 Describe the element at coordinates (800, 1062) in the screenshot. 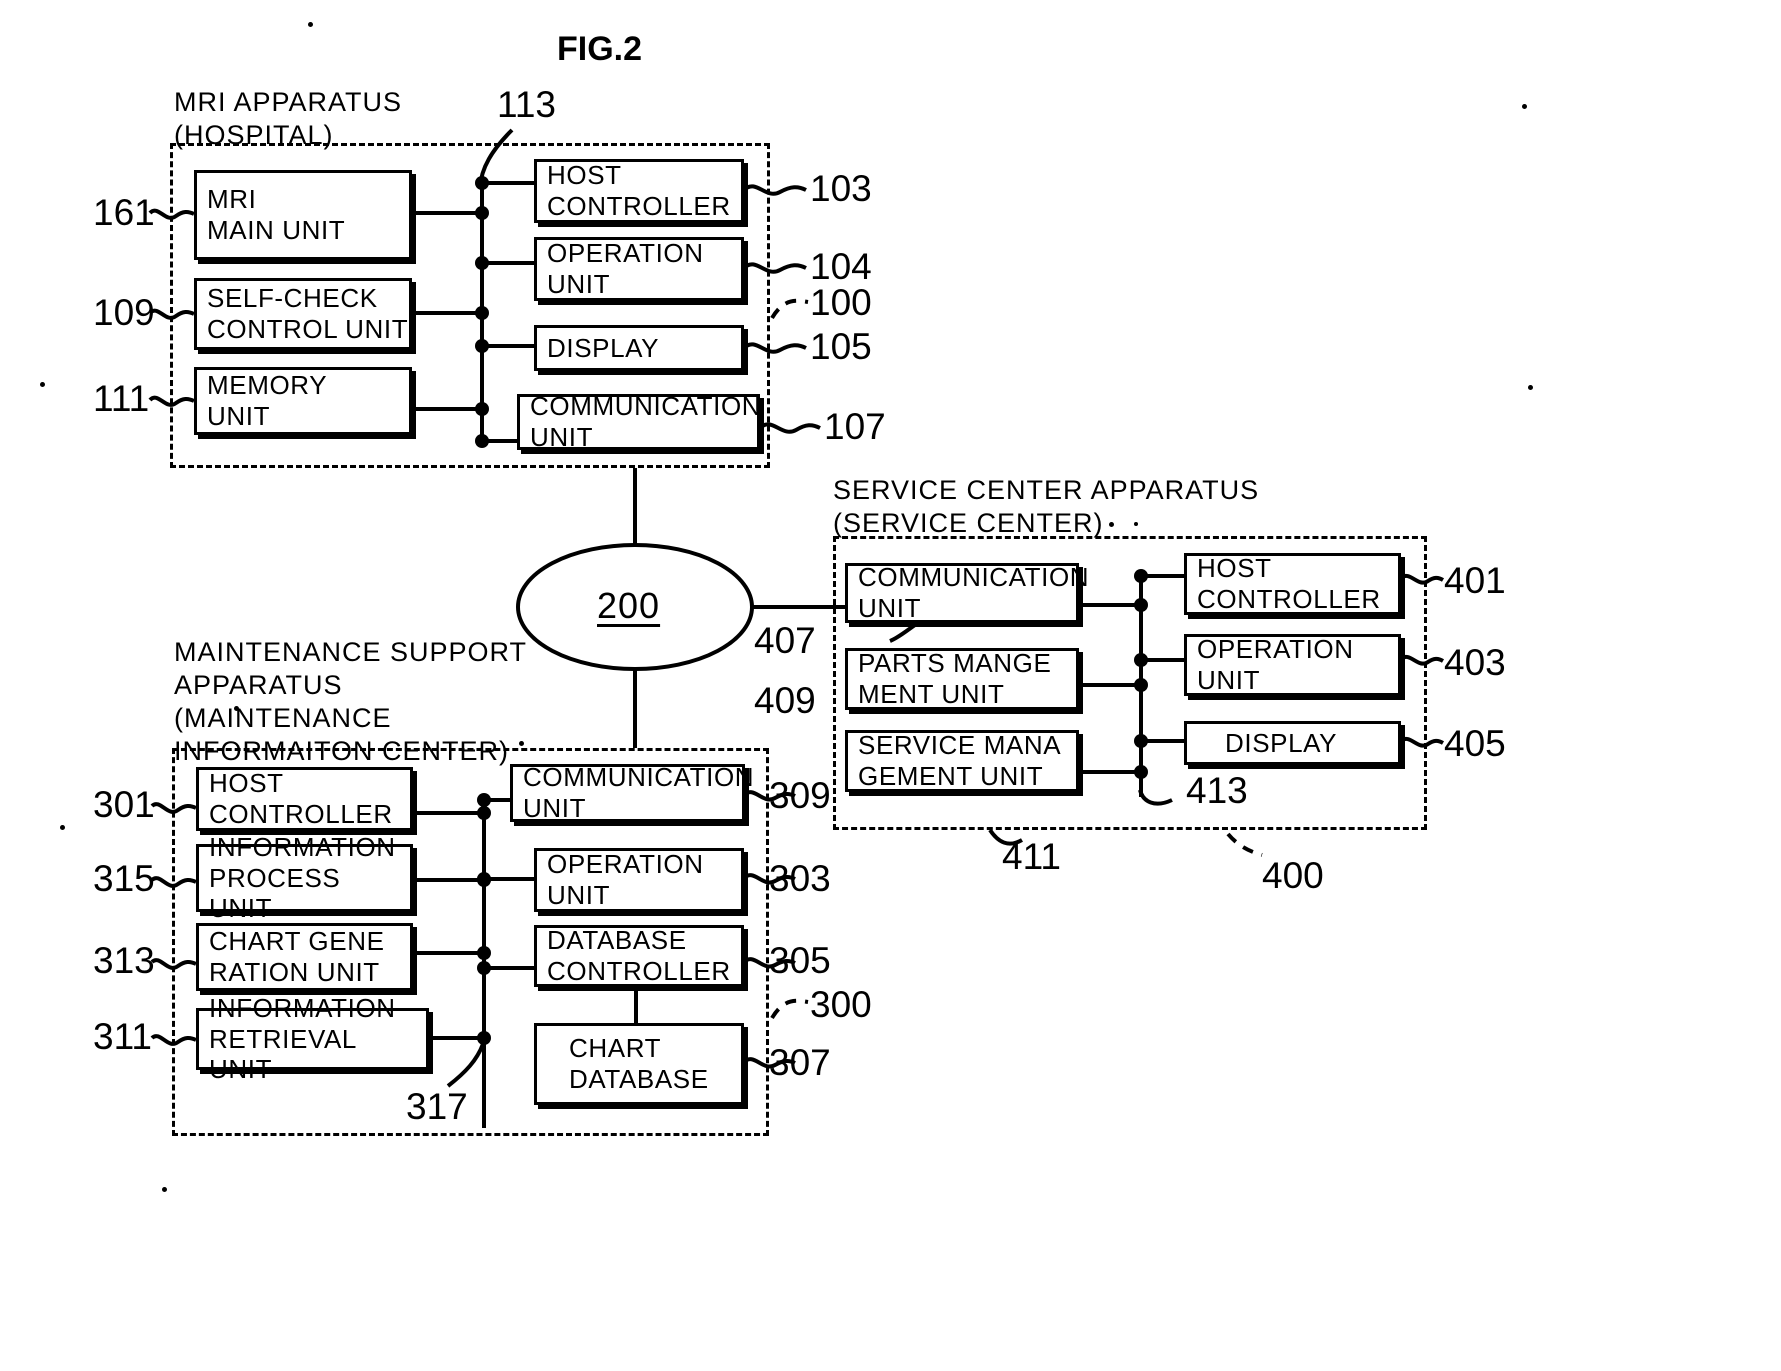

I see `ref-307: 307` at that location.